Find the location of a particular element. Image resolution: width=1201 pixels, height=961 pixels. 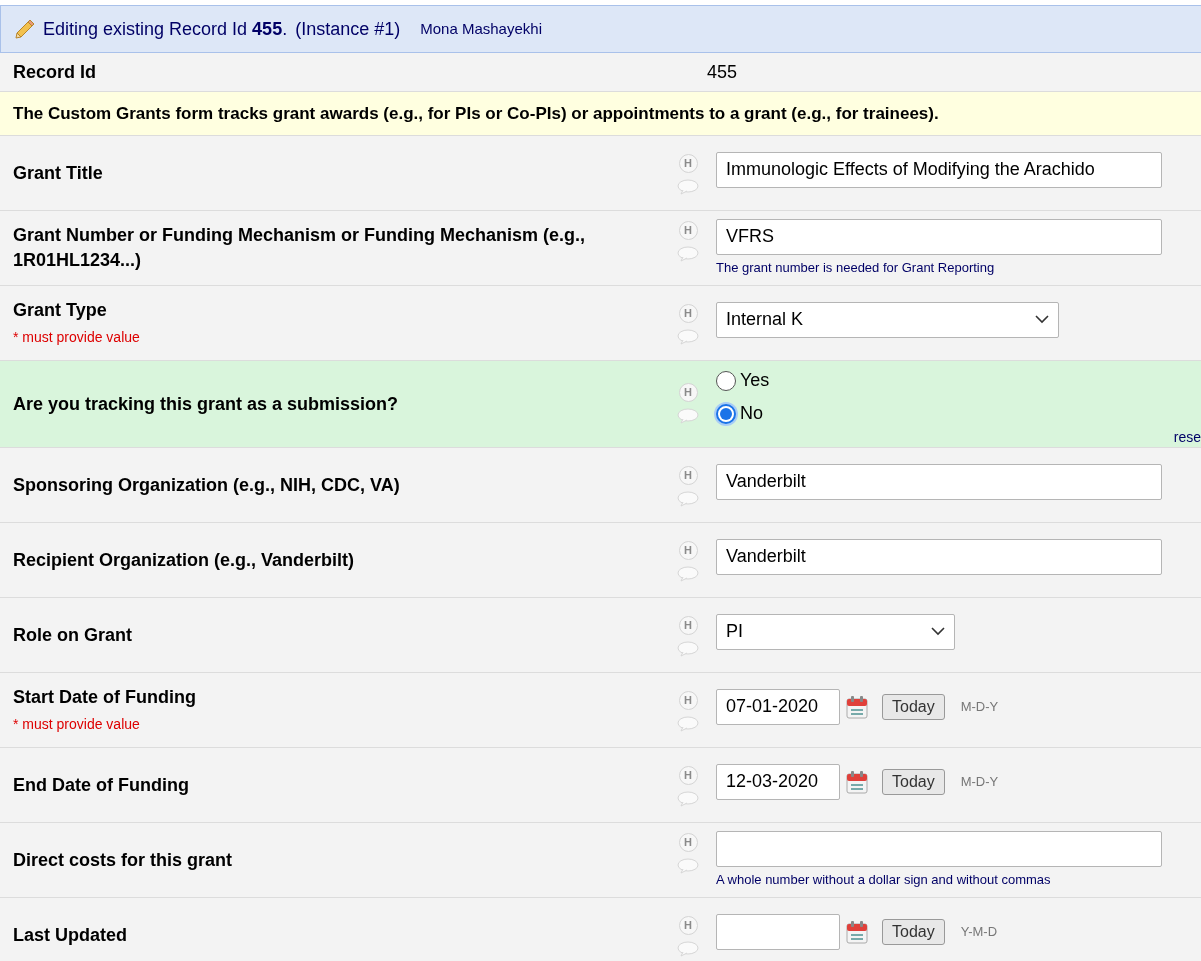

date-input-field: 07-01-2020 is located at coordinates (778, 706).